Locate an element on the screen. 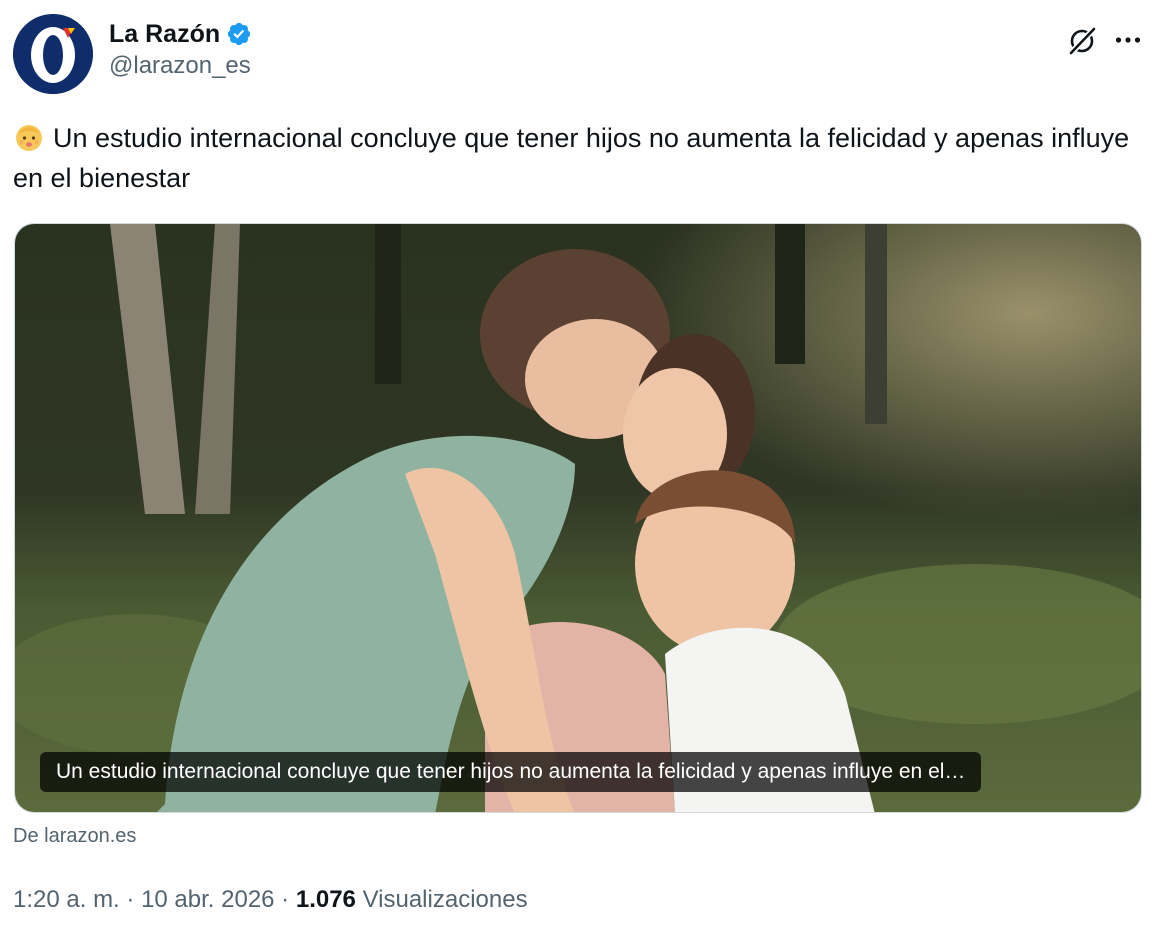 The width and height of the screenshot is (1162, 938). tweet-time: 1:20 a. m. is located at coordinates (66, 899).